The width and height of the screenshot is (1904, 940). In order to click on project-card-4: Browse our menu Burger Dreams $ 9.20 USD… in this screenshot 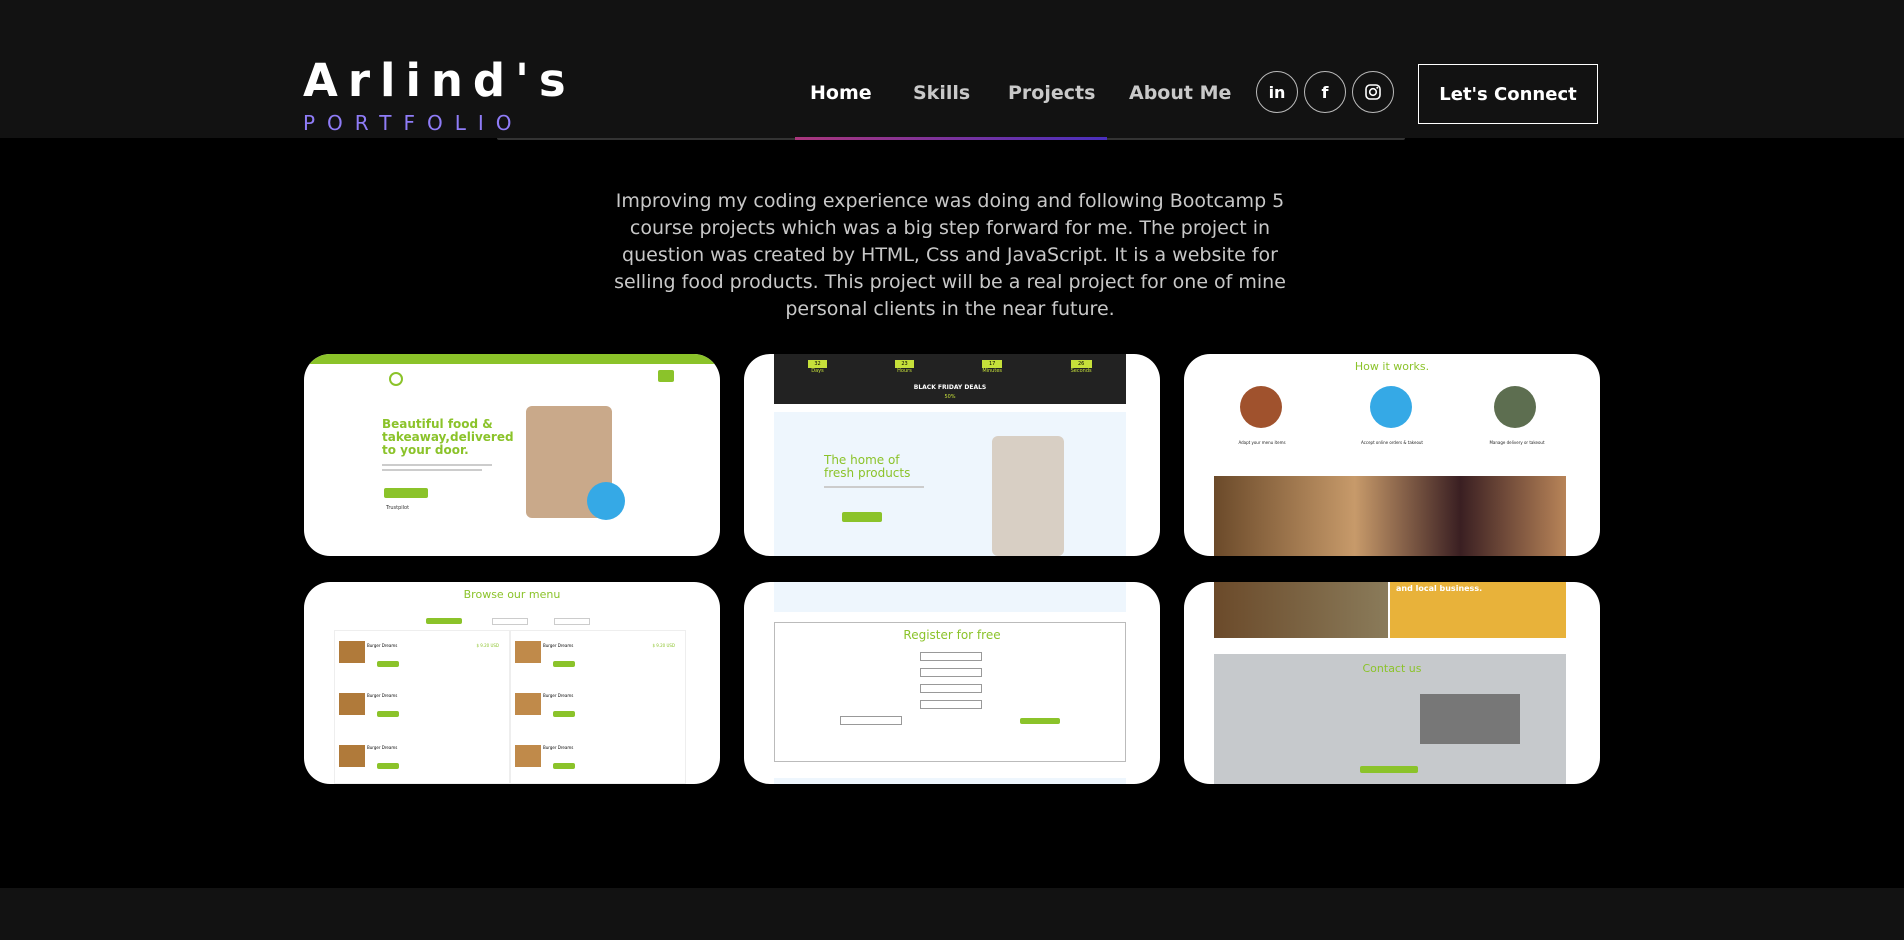, I will do `click(512, 683)`.